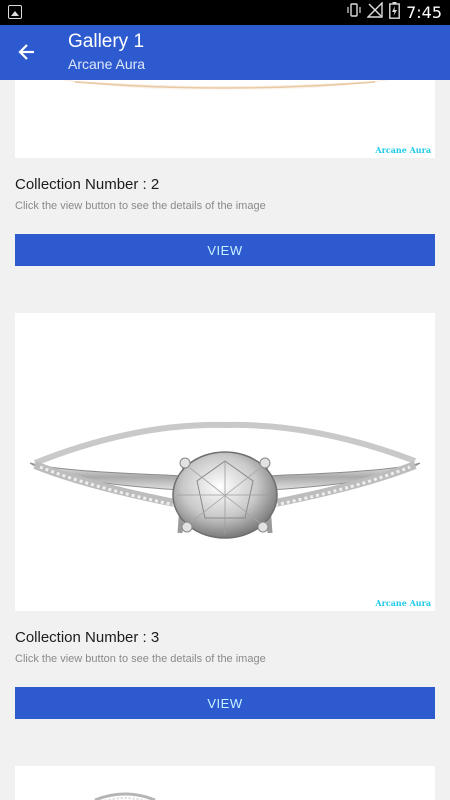 The width and height of the screenshot is (450, 800). I want to click on collection-title: Collection Number : 3, so click(87, 637).